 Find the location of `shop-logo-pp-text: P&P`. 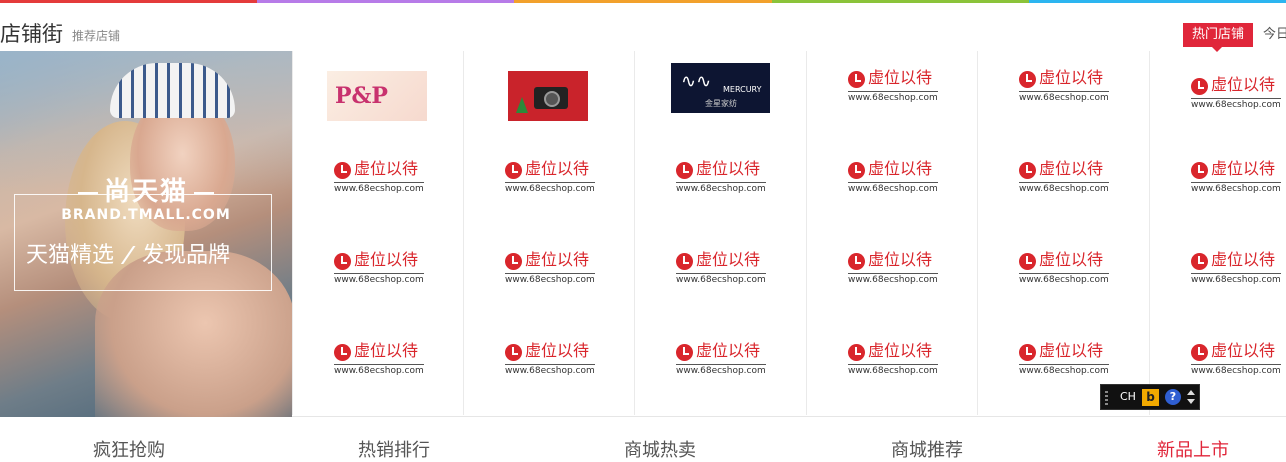

shop-logo-pp-text: P&P is located at coordinates (361, 96).